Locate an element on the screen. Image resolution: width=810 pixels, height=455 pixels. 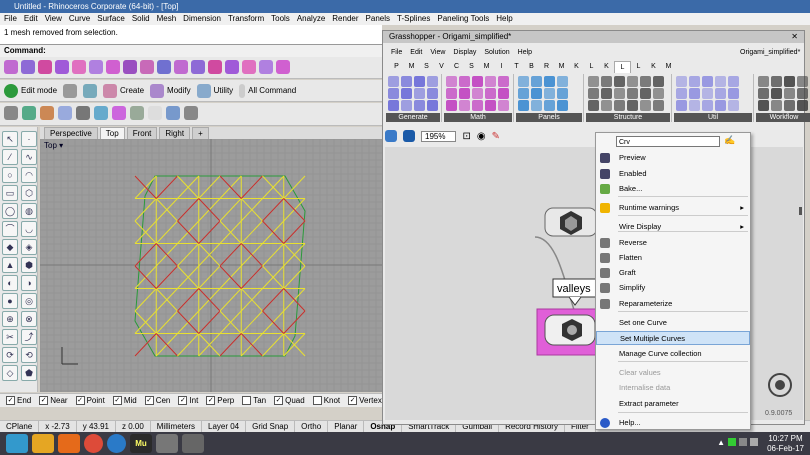
sidebar-tool-icon: ▭ is located at coordinates (10, 193).